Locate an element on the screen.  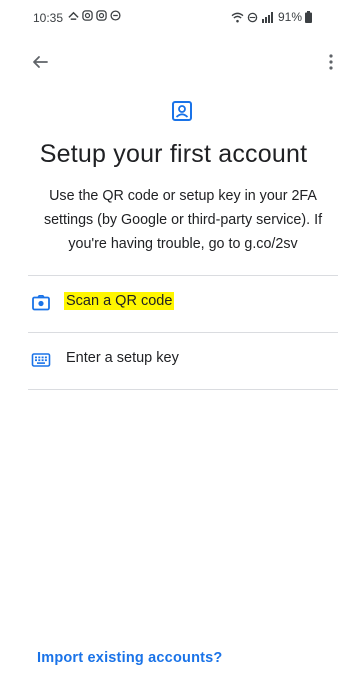
battery-icon is located at coordinates (308, 17).